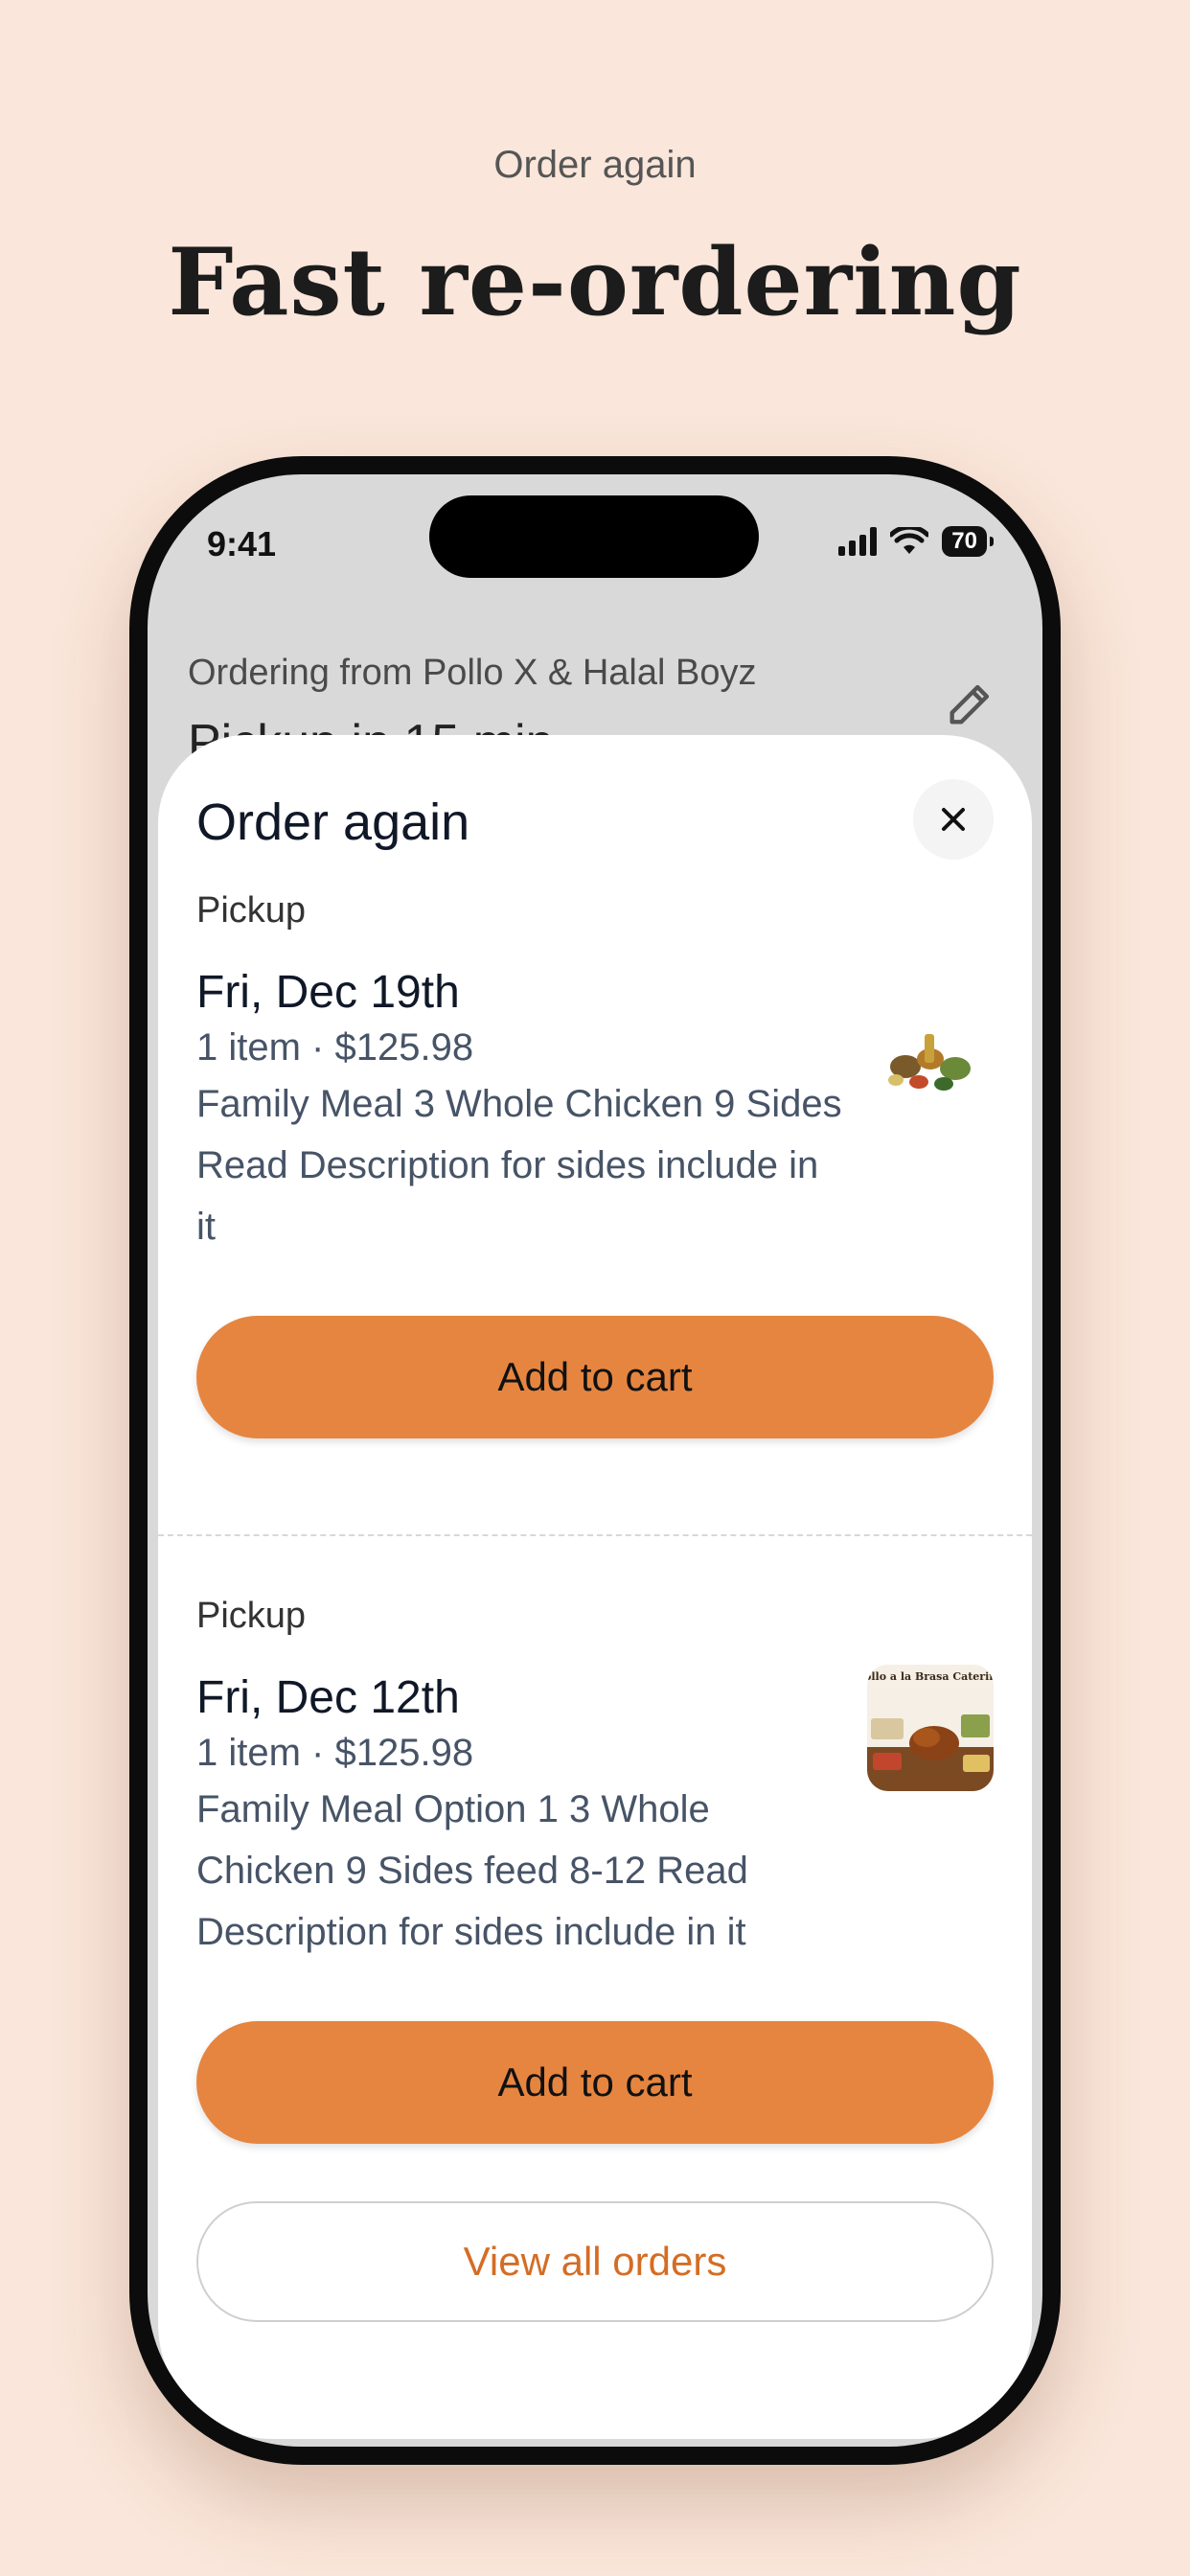  What do you see at coordinates (971, 703) in the screenshot?
I see `pencil-icon` at bounding box center [971, 703].